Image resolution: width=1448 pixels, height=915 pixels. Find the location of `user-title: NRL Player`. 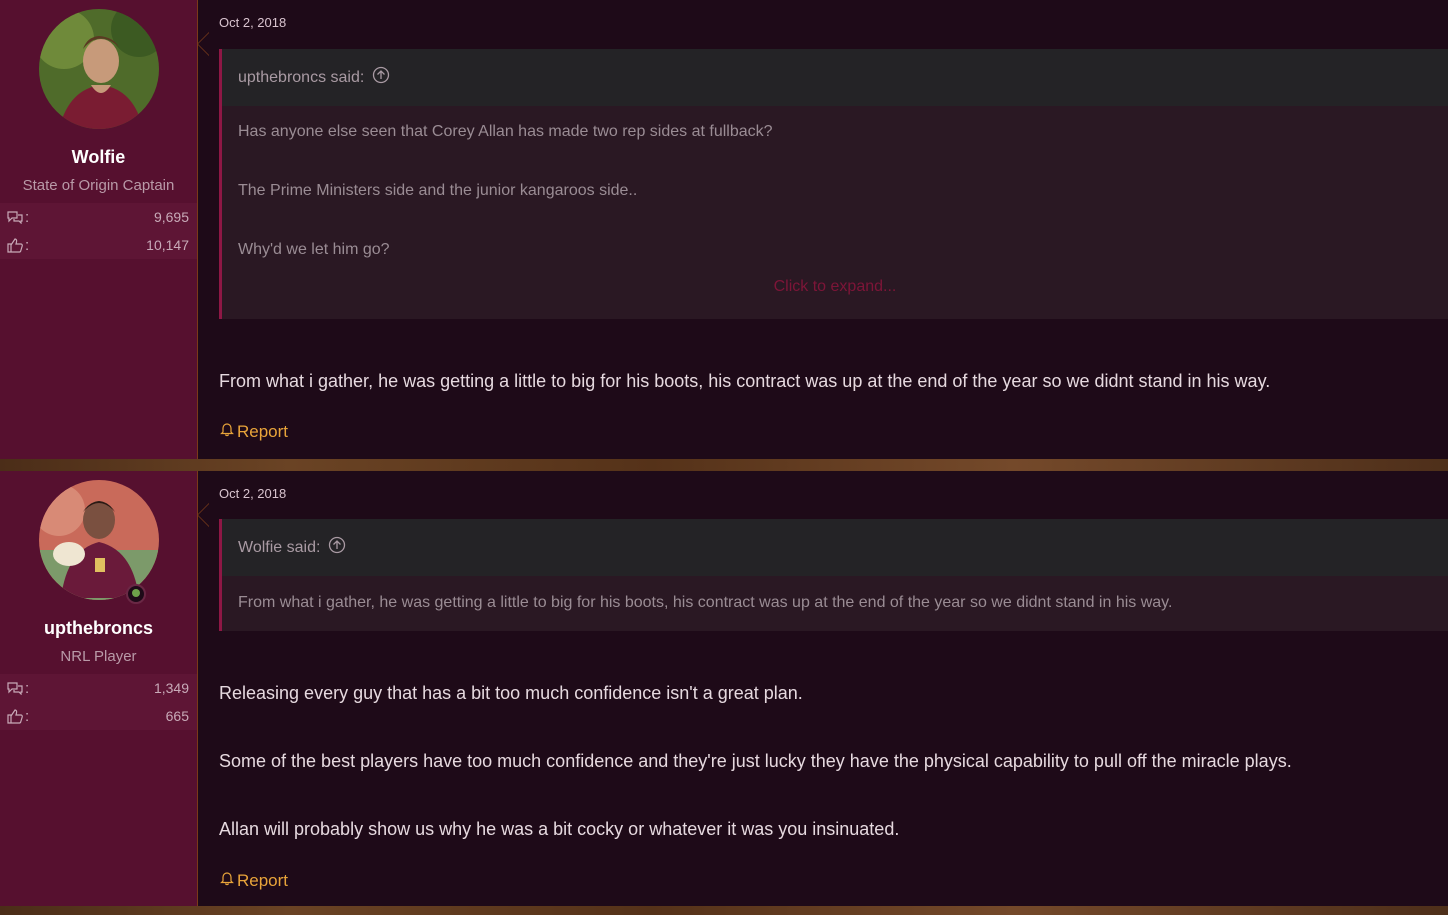

user-title: NRL Player is located at coordinates (98, 656).